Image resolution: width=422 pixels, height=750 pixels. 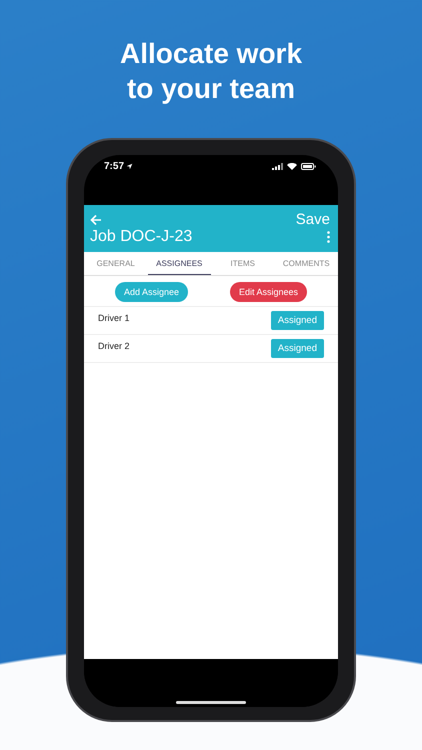 What do you see at coordinates (211, 54) in the screenshot?
I see `headline: Allocate work` at bounding box center [211, 54].